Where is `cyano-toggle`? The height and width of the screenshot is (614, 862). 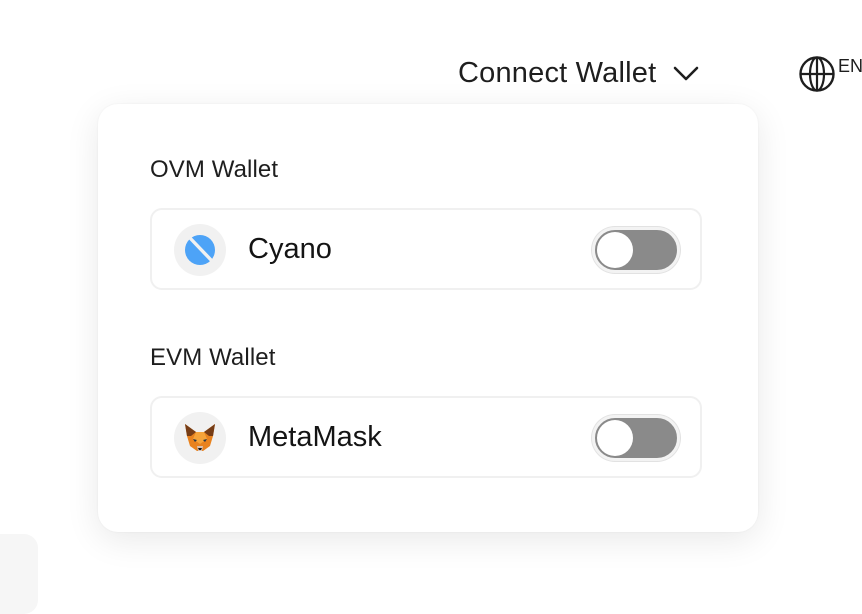 cyano-toggle is located at coordinates (636, 250).